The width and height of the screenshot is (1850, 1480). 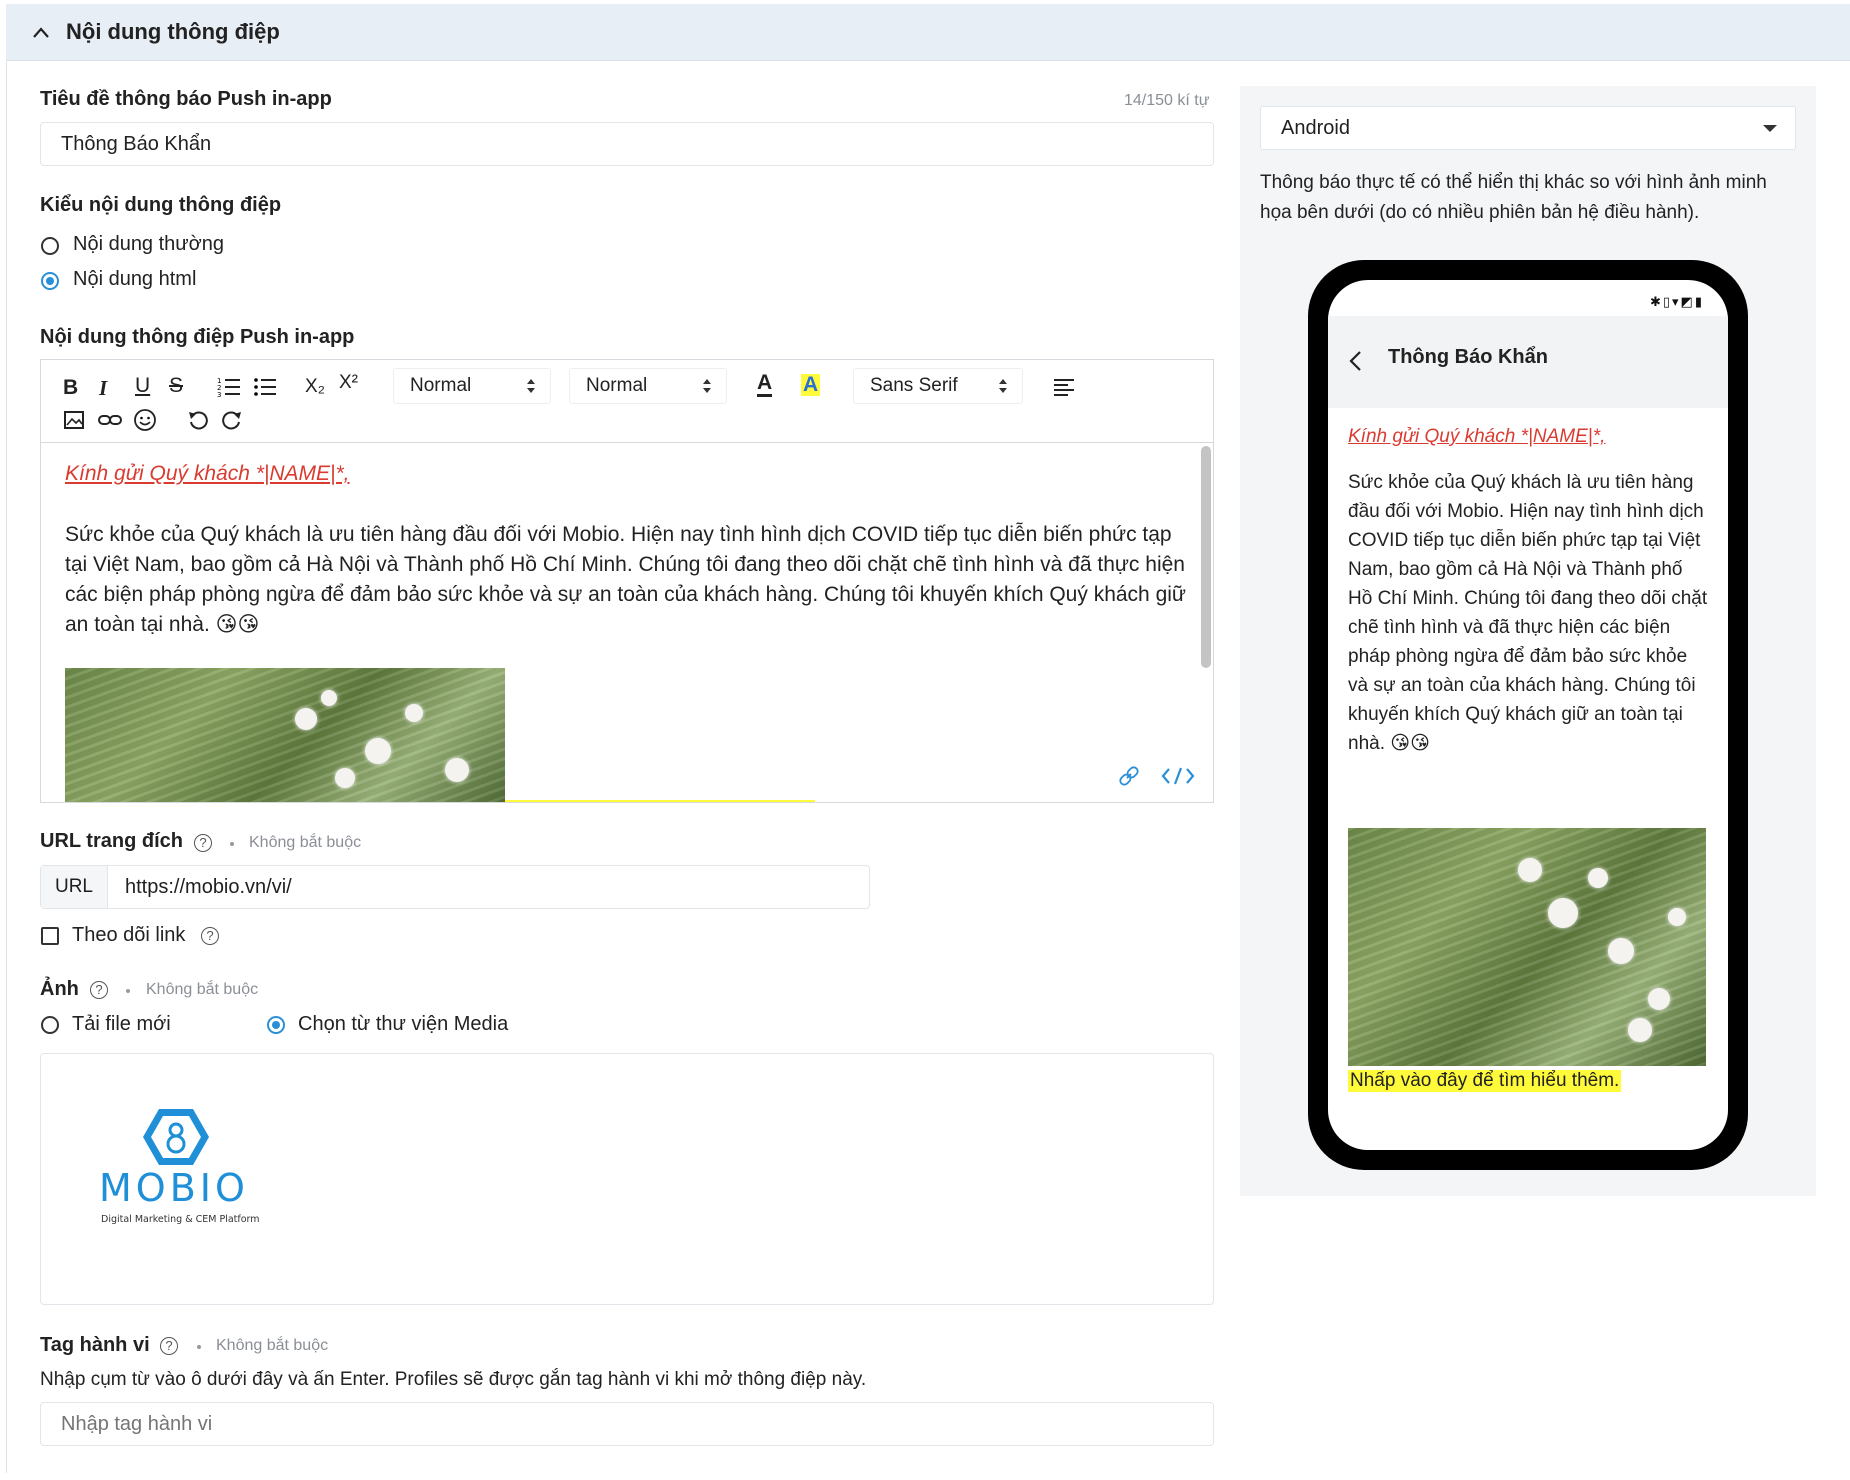 I want to click on redo-icon, so click(x=232, y=420).